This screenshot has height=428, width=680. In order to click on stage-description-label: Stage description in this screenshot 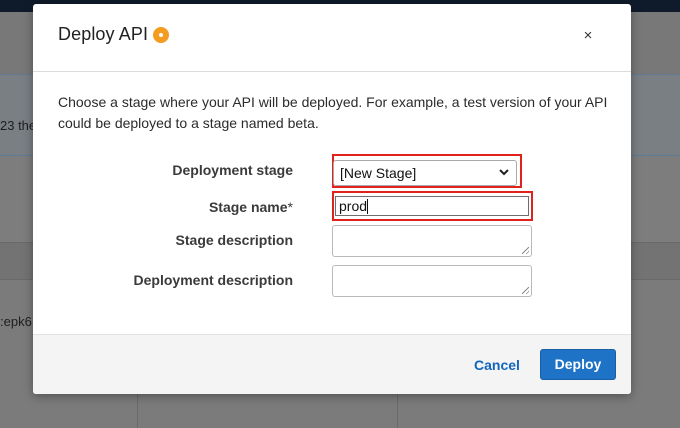, I will do `click(234, 240)`.